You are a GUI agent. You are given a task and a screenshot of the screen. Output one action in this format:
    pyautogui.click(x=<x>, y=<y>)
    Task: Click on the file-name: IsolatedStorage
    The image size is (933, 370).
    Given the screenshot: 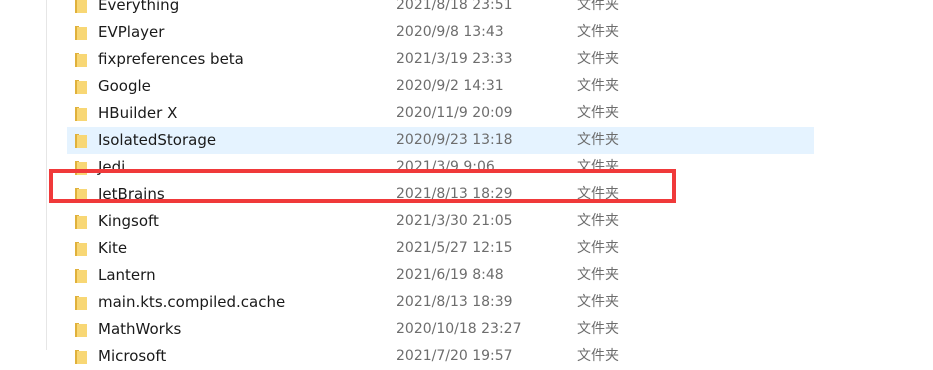 What is the action you would take?
    pyautogui.click(x=157, y=140)
    